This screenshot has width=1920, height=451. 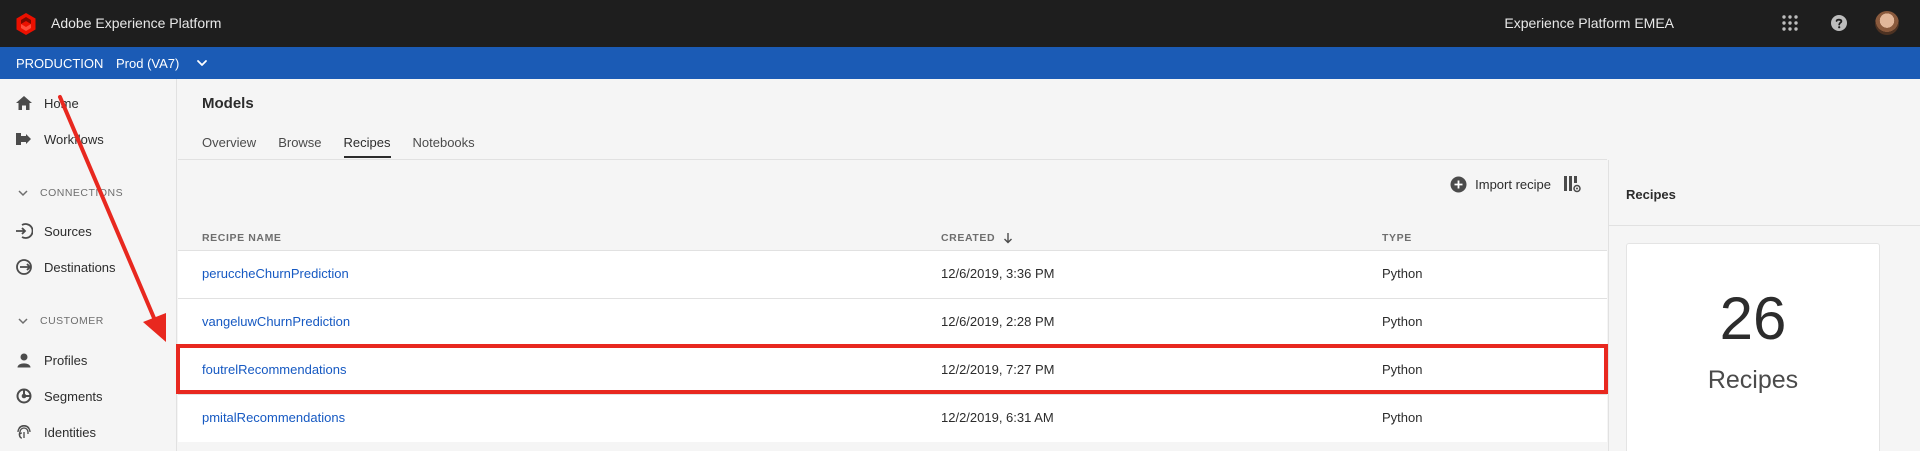 What do you see at coordinates (1887, 23) in the screenshot?
I see `user-avatar` at bounding box center [1887, 23].